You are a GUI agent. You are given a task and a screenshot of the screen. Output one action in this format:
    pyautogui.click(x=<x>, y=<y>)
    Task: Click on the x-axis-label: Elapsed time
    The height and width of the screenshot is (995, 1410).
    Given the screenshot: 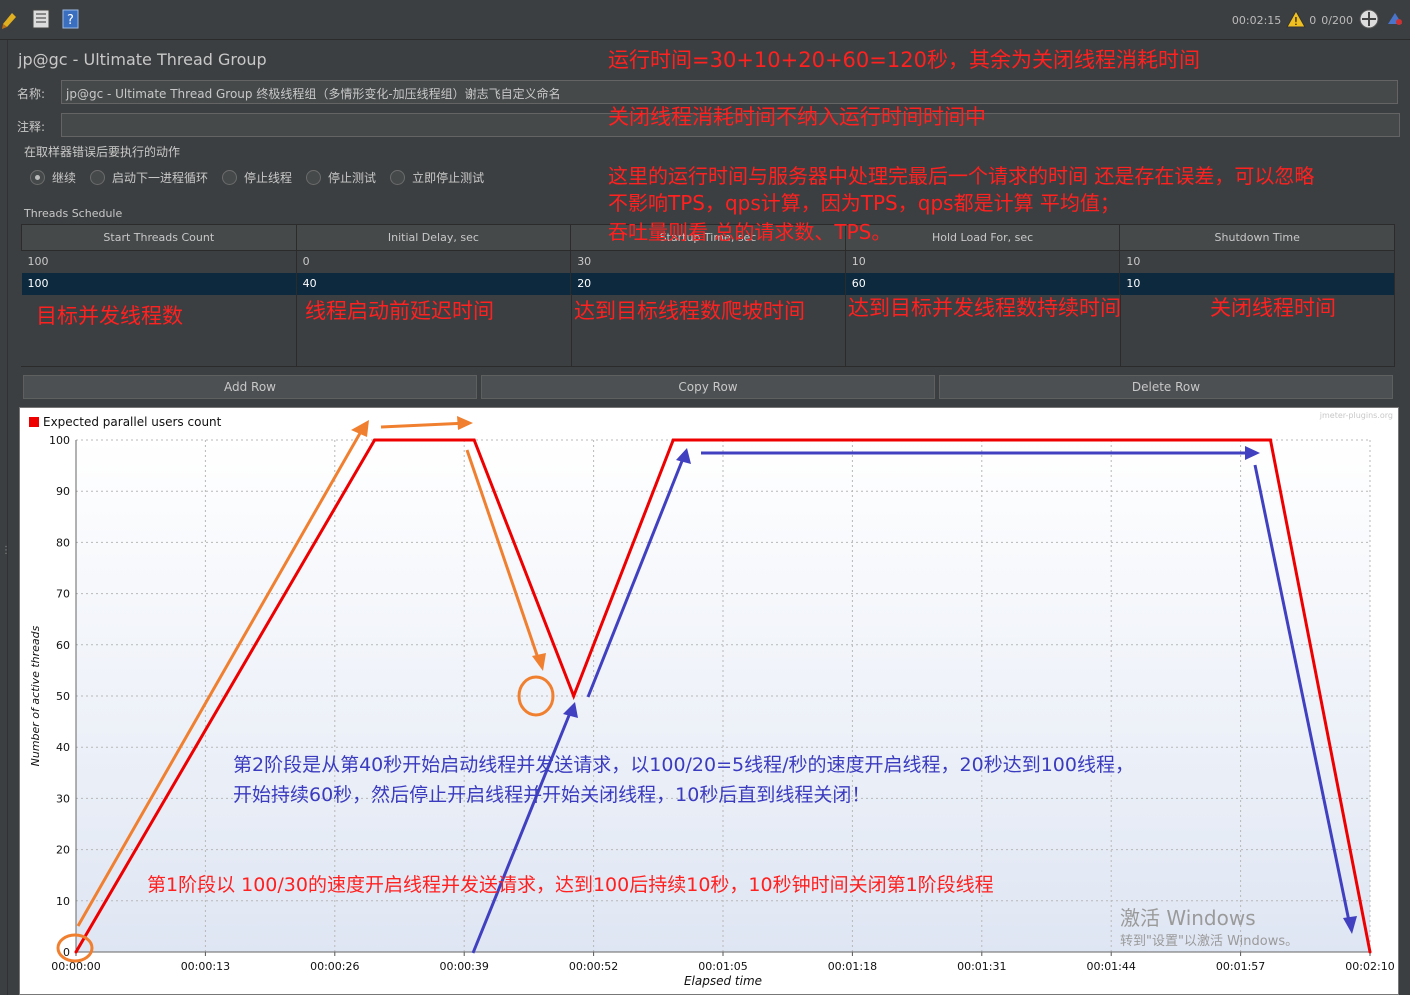 What is the action you would take?
    pyautogui.click(x=723, y=981)
    